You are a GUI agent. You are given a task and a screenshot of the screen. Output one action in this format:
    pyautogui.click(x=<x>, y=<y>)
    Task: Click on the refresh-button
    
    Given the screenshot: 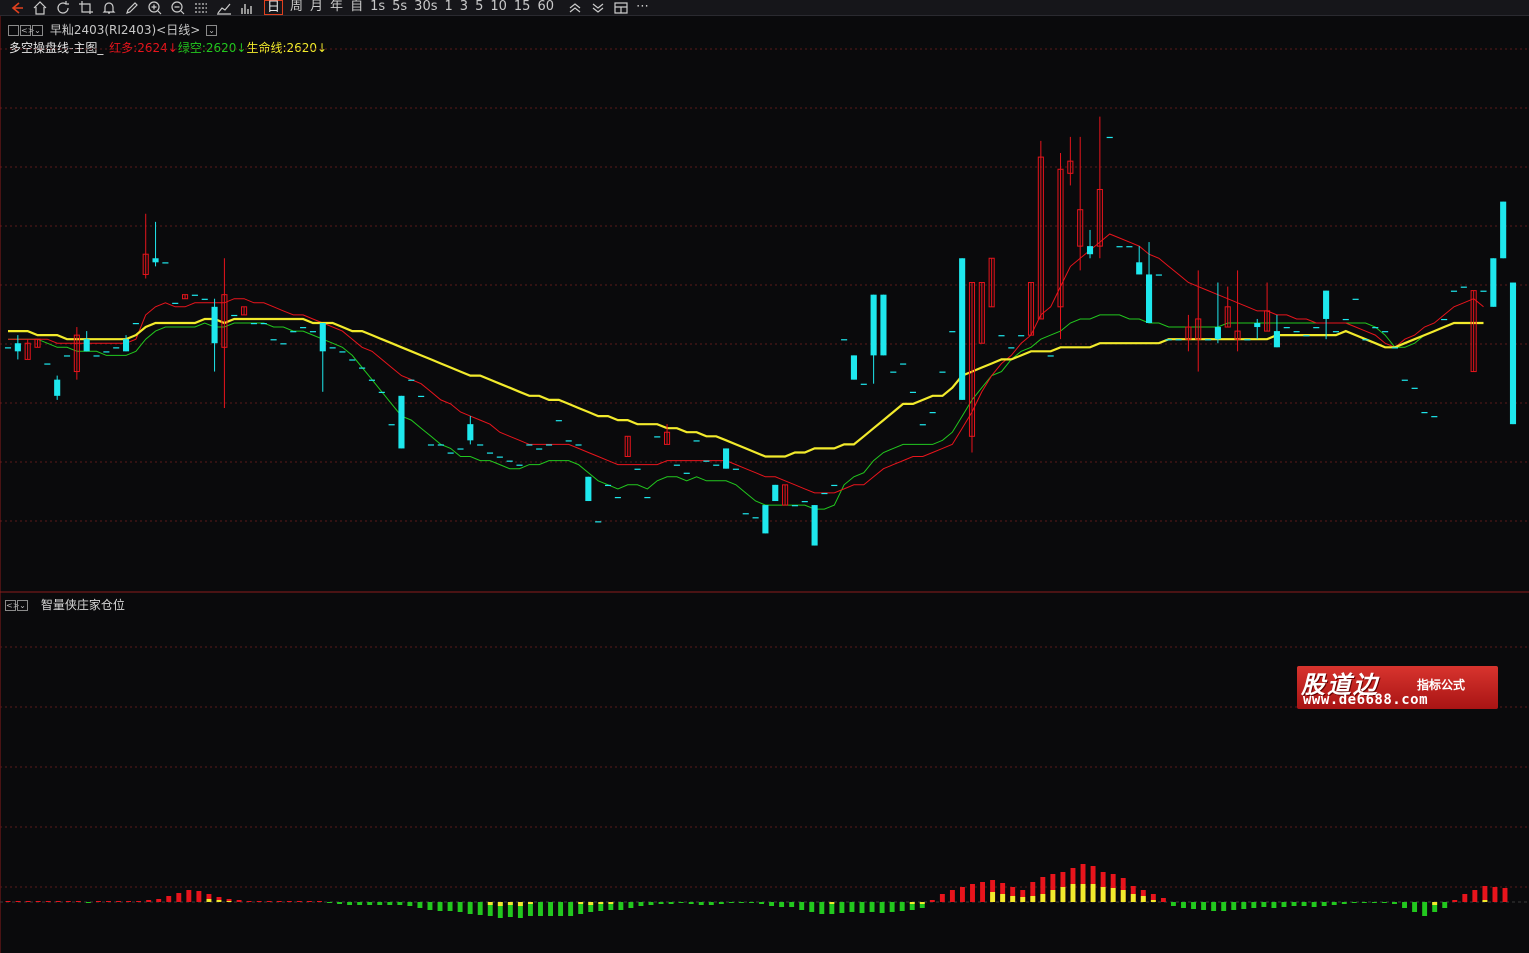 What is the action you would take?
    pyautogui.click(x=63, y=7)
    